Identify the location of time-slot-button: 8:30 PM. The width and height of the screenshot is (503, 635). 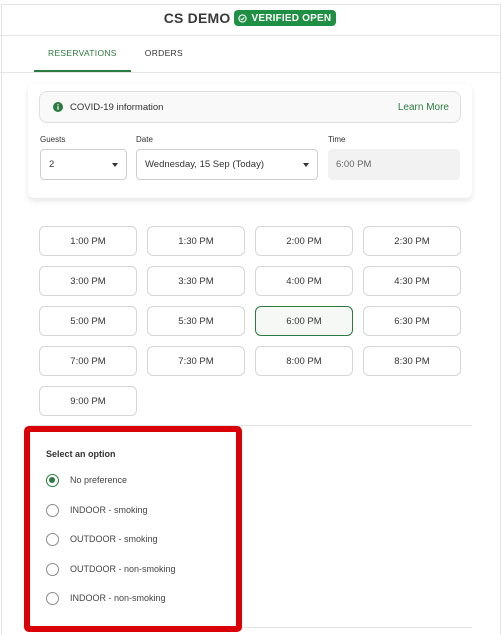
(412, 361).